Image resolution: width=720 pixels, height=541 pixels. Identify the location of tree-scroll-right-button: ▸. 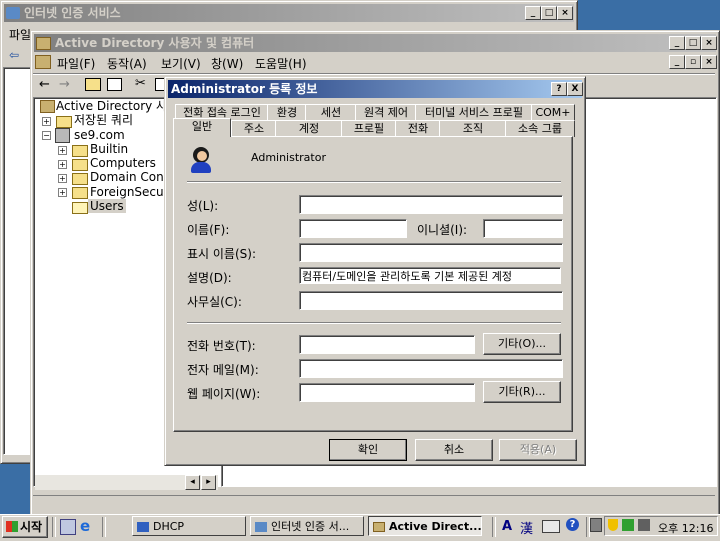
(208, 482).